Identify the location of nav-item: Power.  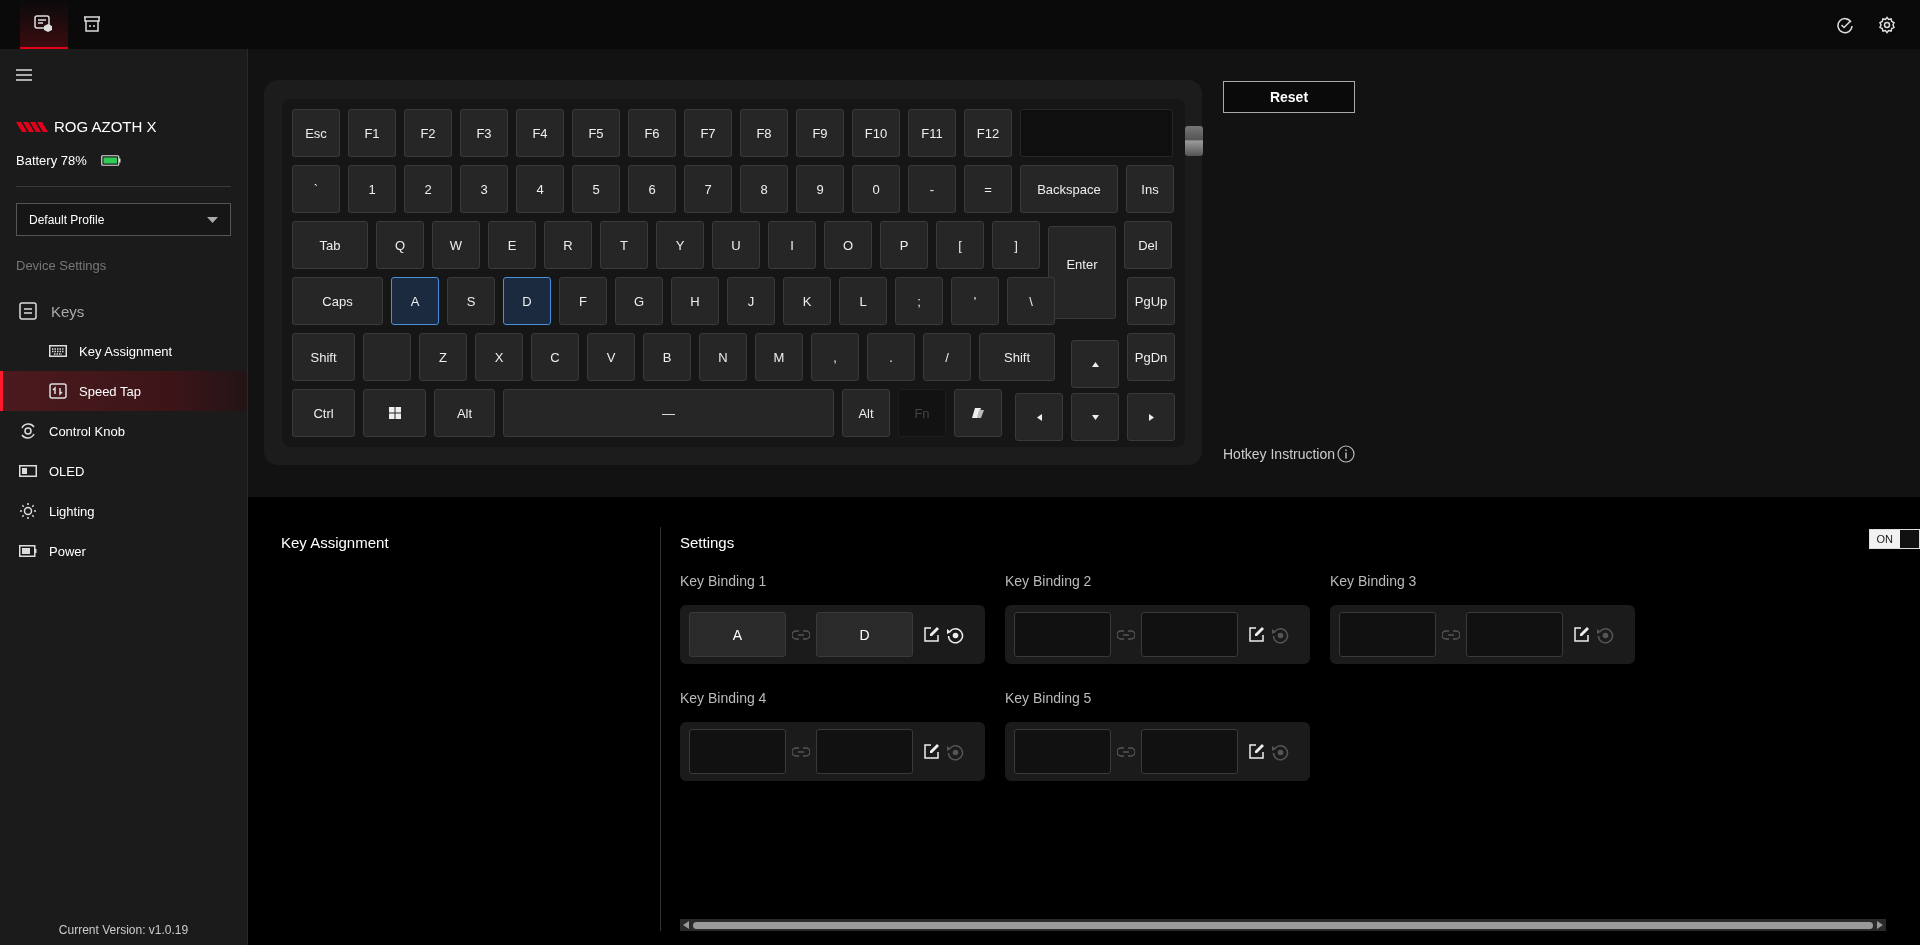
(123, 551).